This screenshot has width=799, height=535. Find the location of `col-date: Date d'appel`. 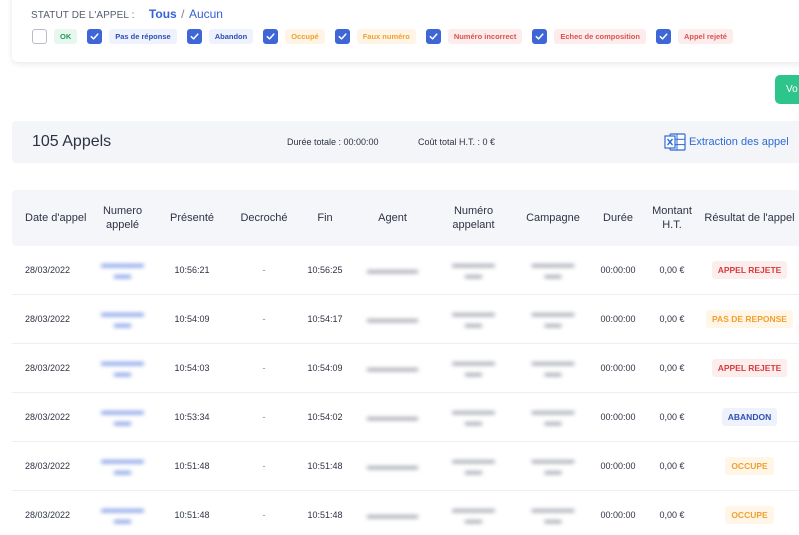

col-date: Date d'appel is located at coordinates (50, 218).